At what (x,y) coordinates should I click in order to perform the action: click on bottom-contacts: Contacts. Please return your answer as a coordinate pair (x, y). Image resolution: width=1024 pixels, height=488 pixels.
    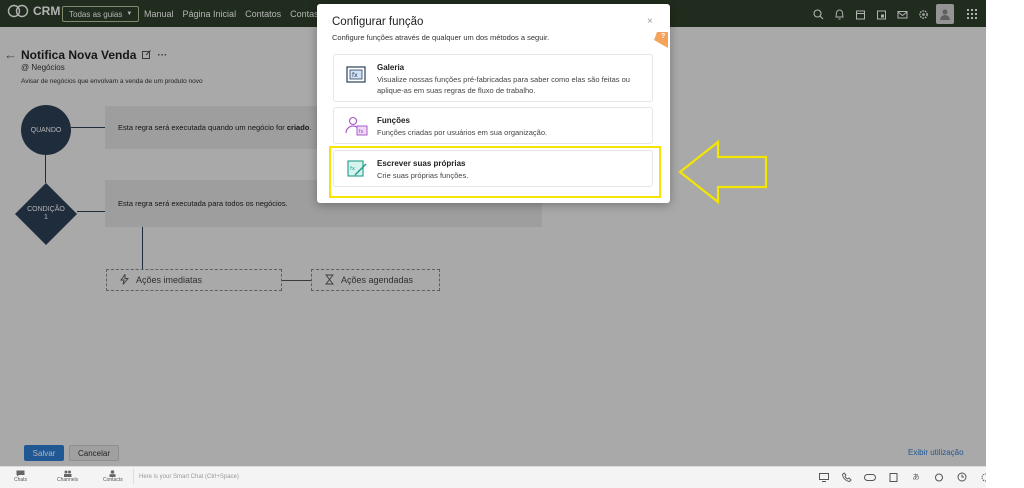
    Looking at the image, I should click on (113, 476).